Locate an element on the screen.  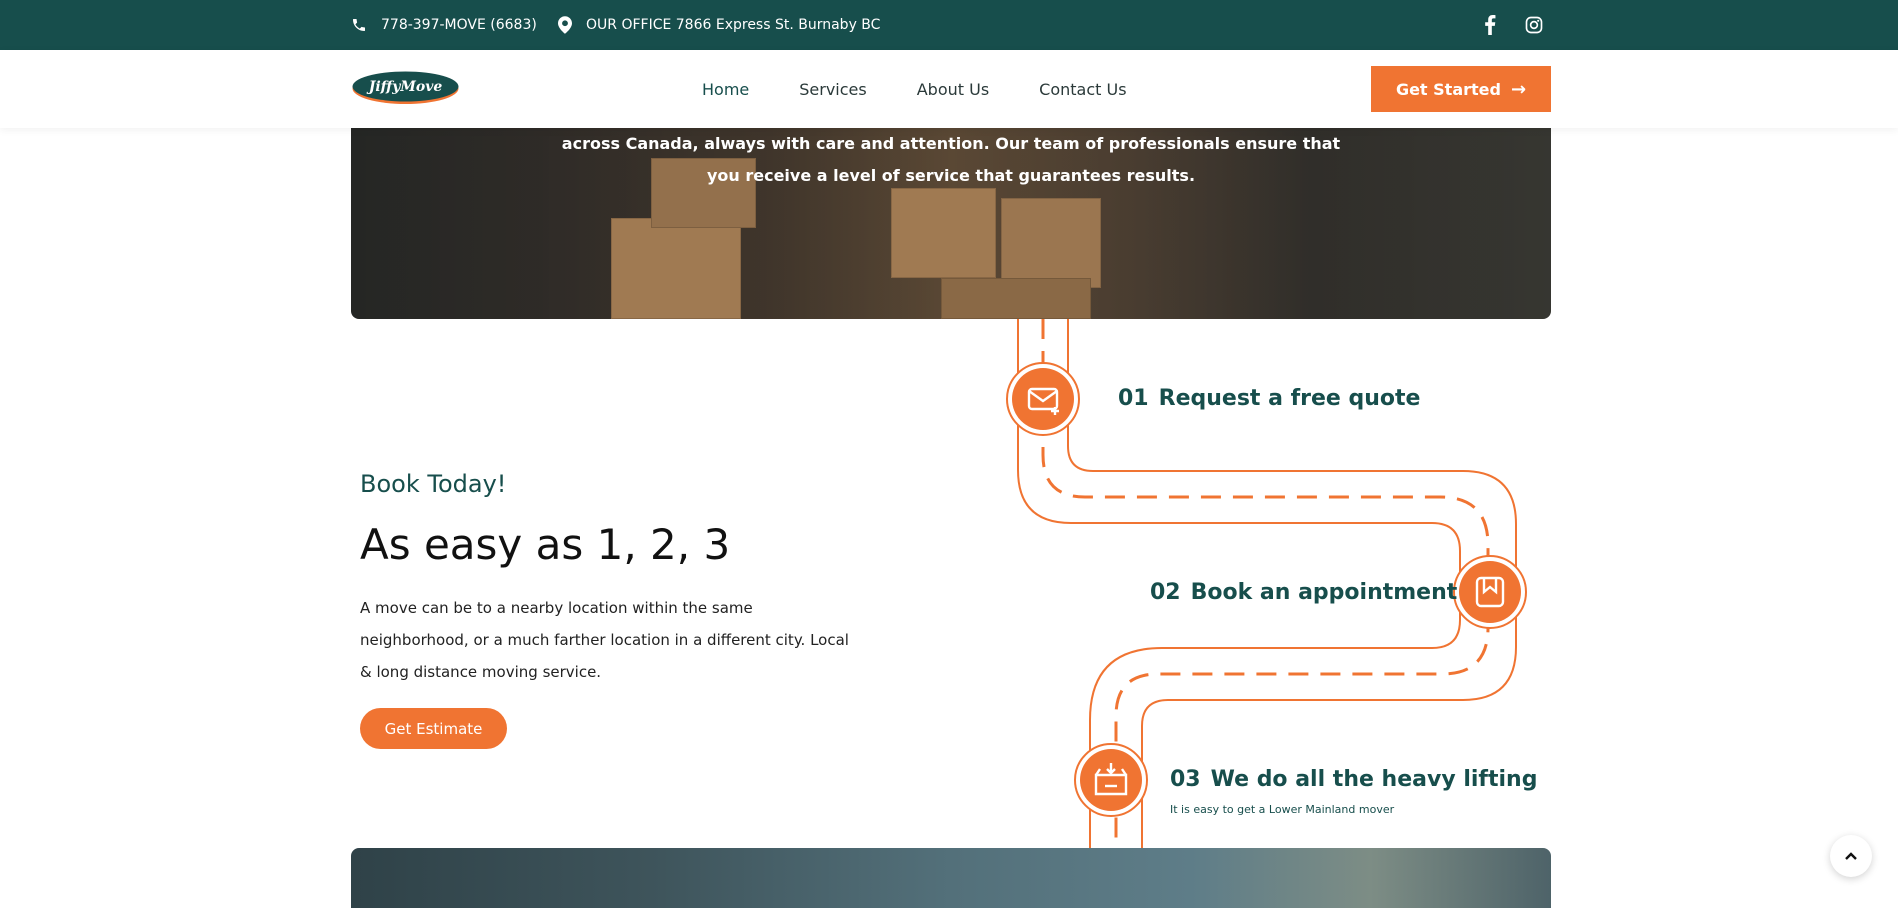
step-3-icon-badge is located at coordinates (1111, 780).